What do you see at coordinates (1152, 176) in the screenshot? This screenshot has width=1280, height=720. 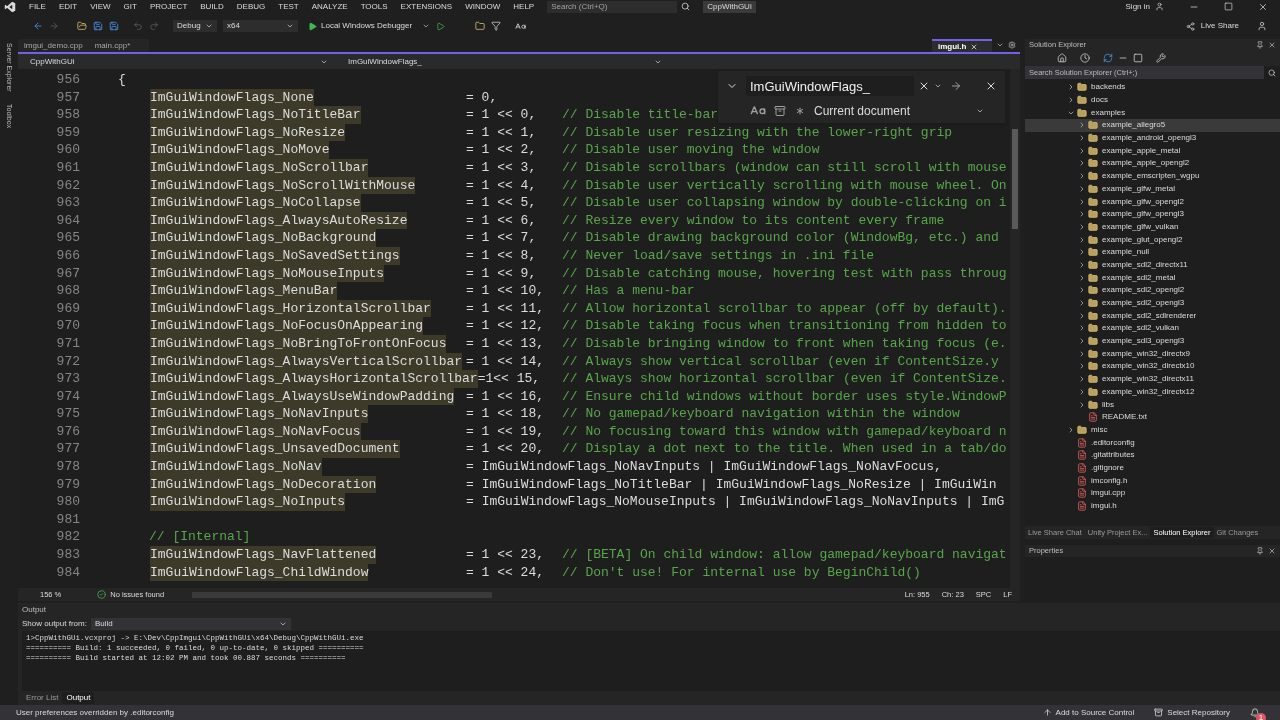 I see `tree-item: example_emscripten_wgpu` at bounding box center [1152, 176].